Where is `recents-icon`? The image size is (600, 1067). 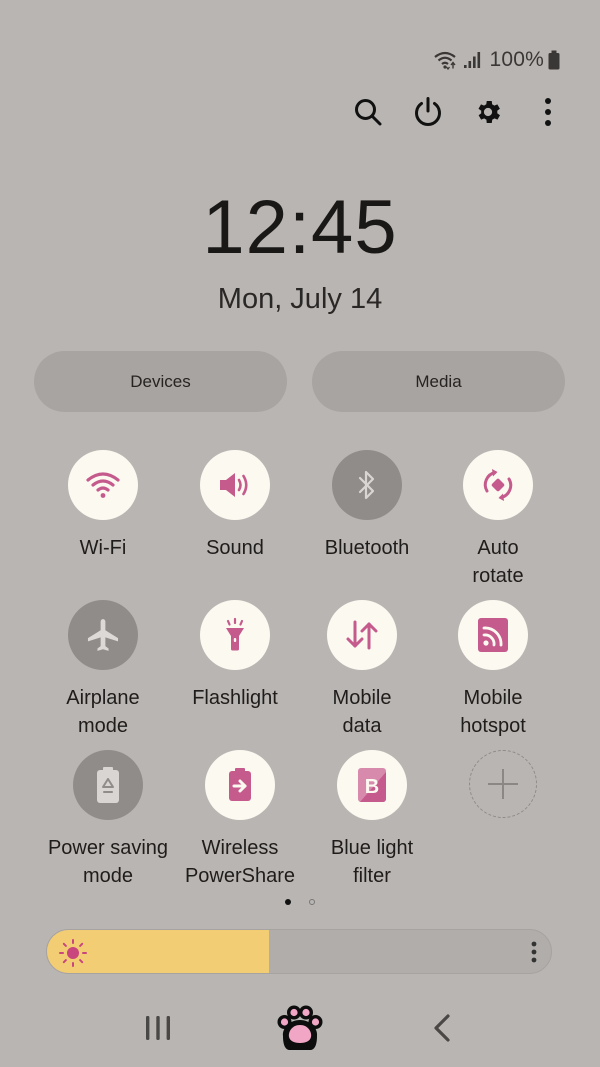
recents-icon is located at coordinates (158, 1027).